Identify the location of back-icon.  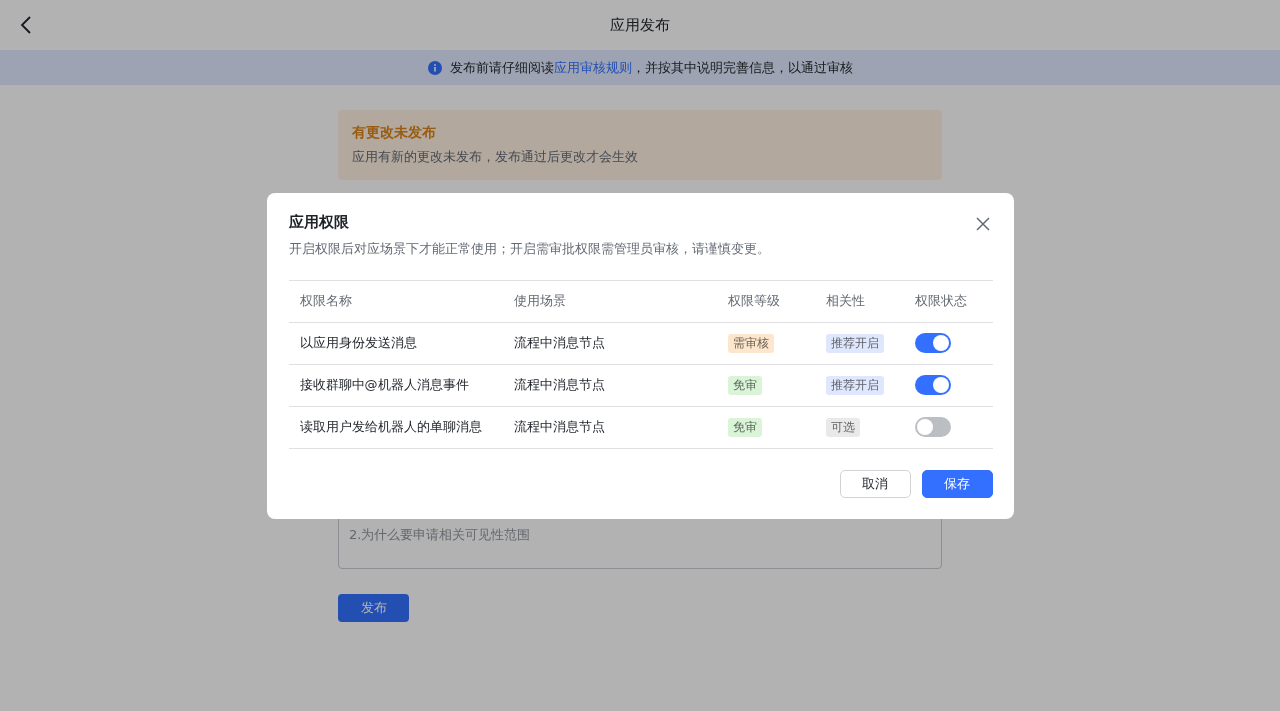
(26, 25).